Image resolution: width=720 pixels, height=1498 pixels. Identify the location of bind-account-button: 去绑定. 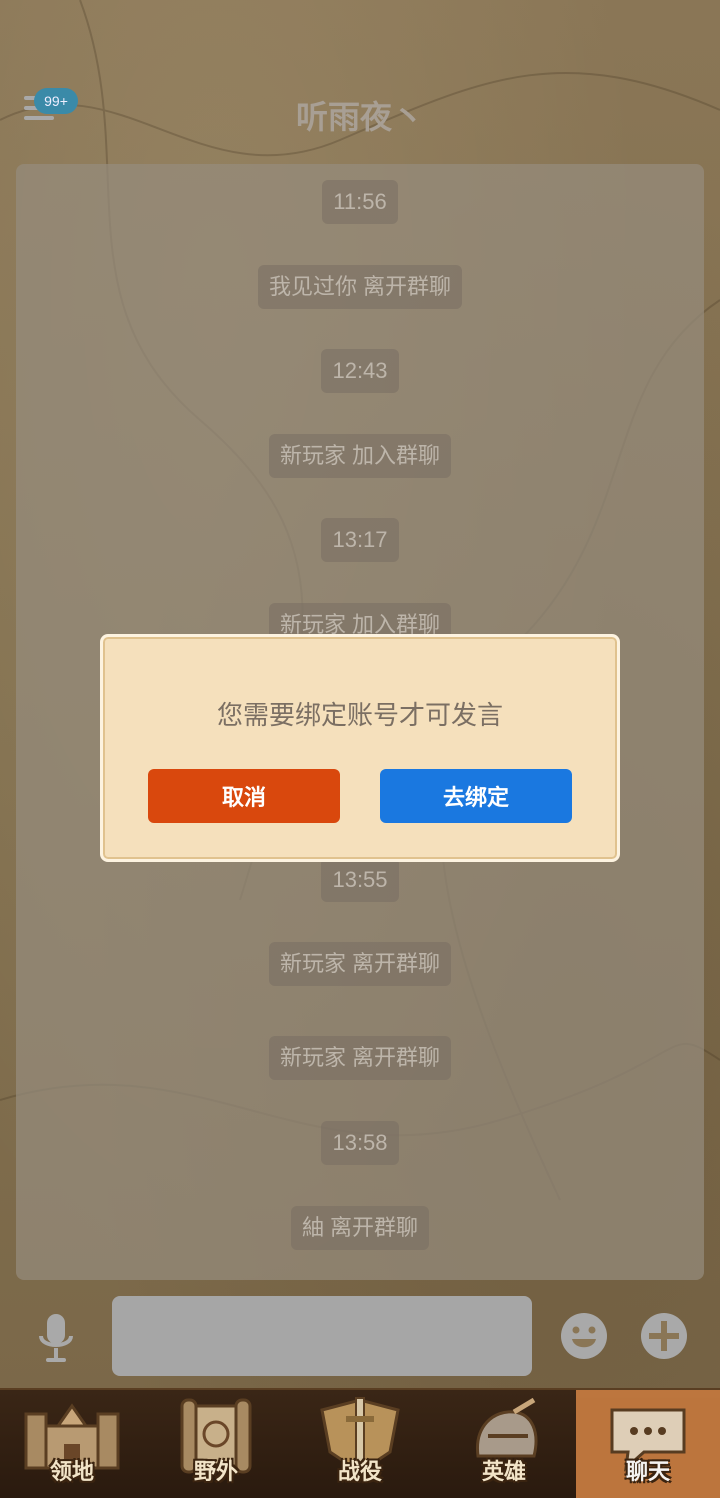
(476, 796).